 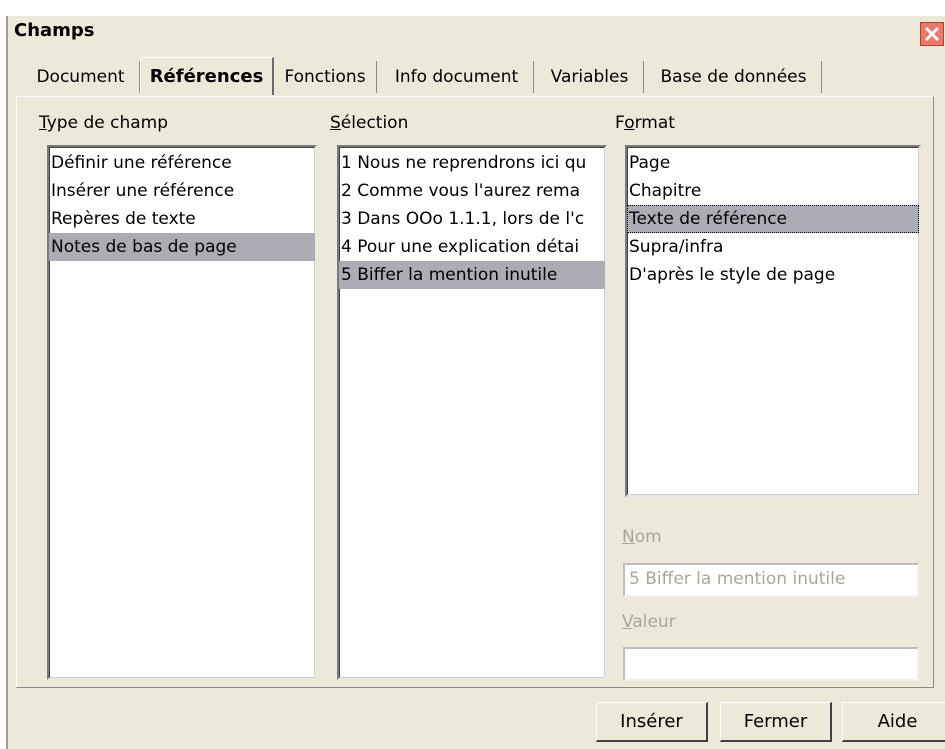 I want to click on tab-document: Document, so click(x=81, y=77).